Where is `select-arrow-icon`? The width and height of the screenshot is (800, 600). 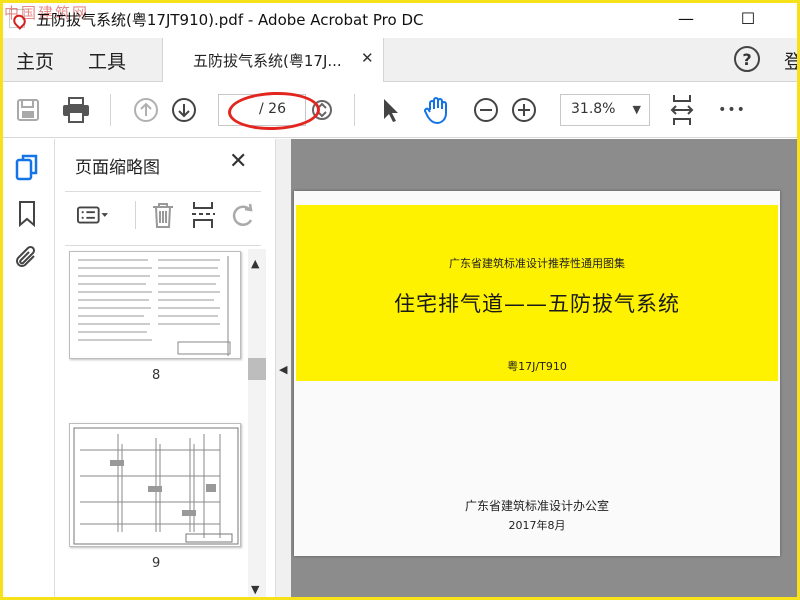
select-arrow-icon is located at coordinates (390, 110).